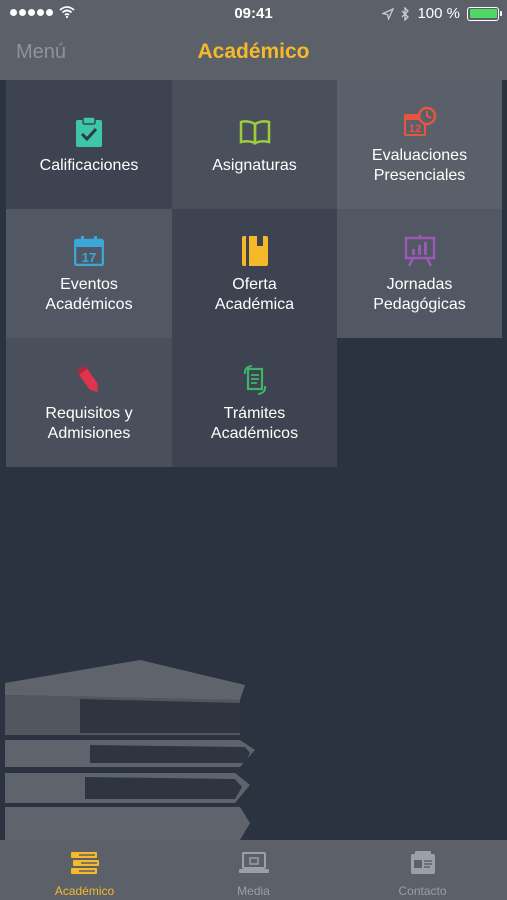 This screenshot has width=507, height=900. I want to click on clipboard-check-icon, so click(89, 131).